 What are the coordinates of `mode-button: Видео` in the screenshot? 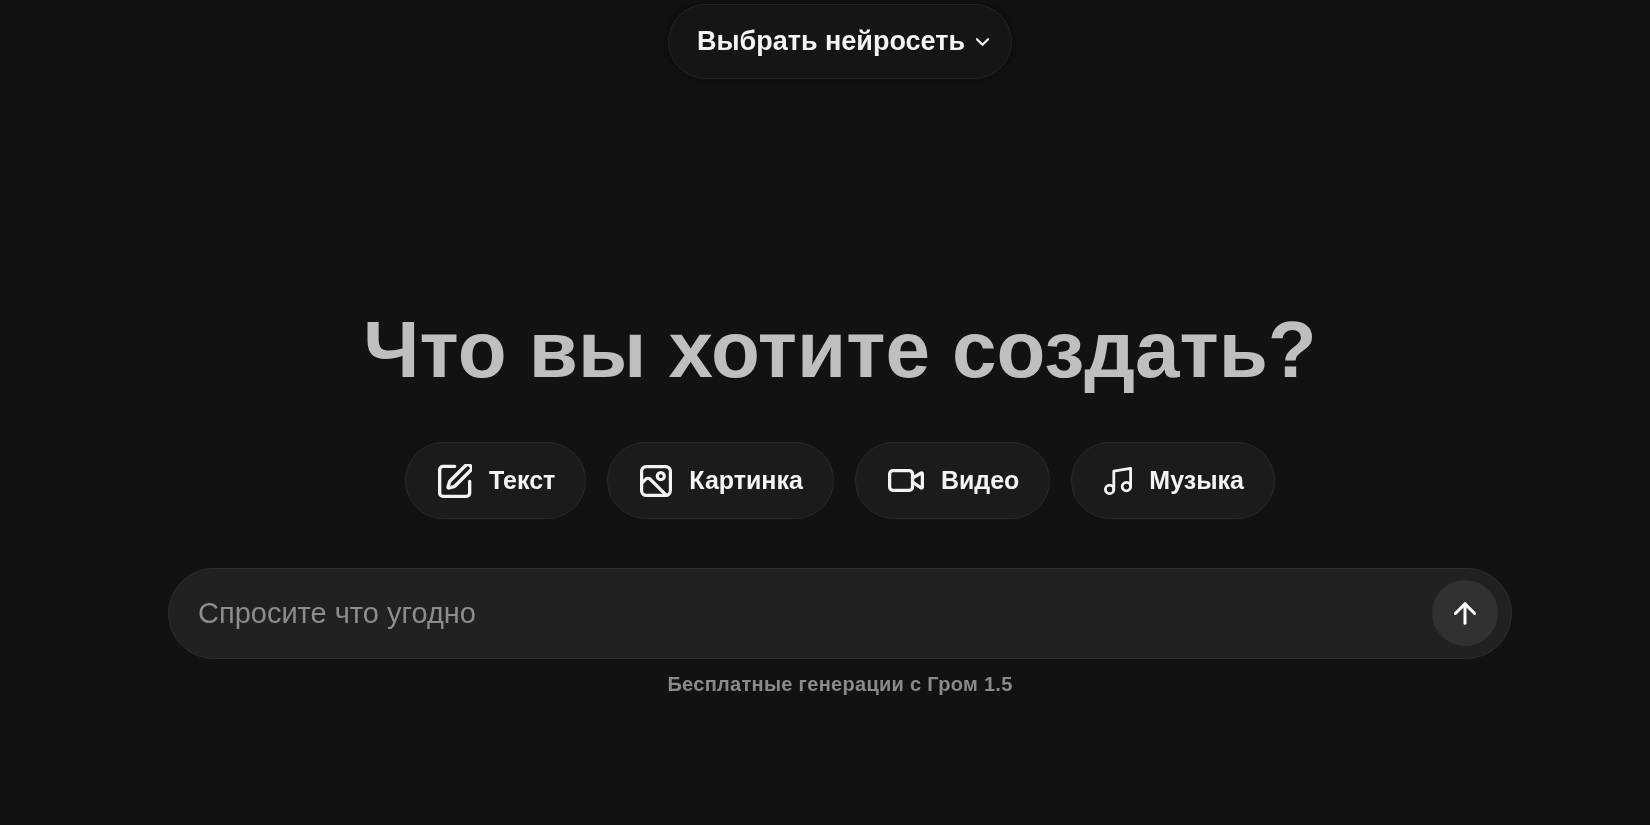 It's located at (952, 480).